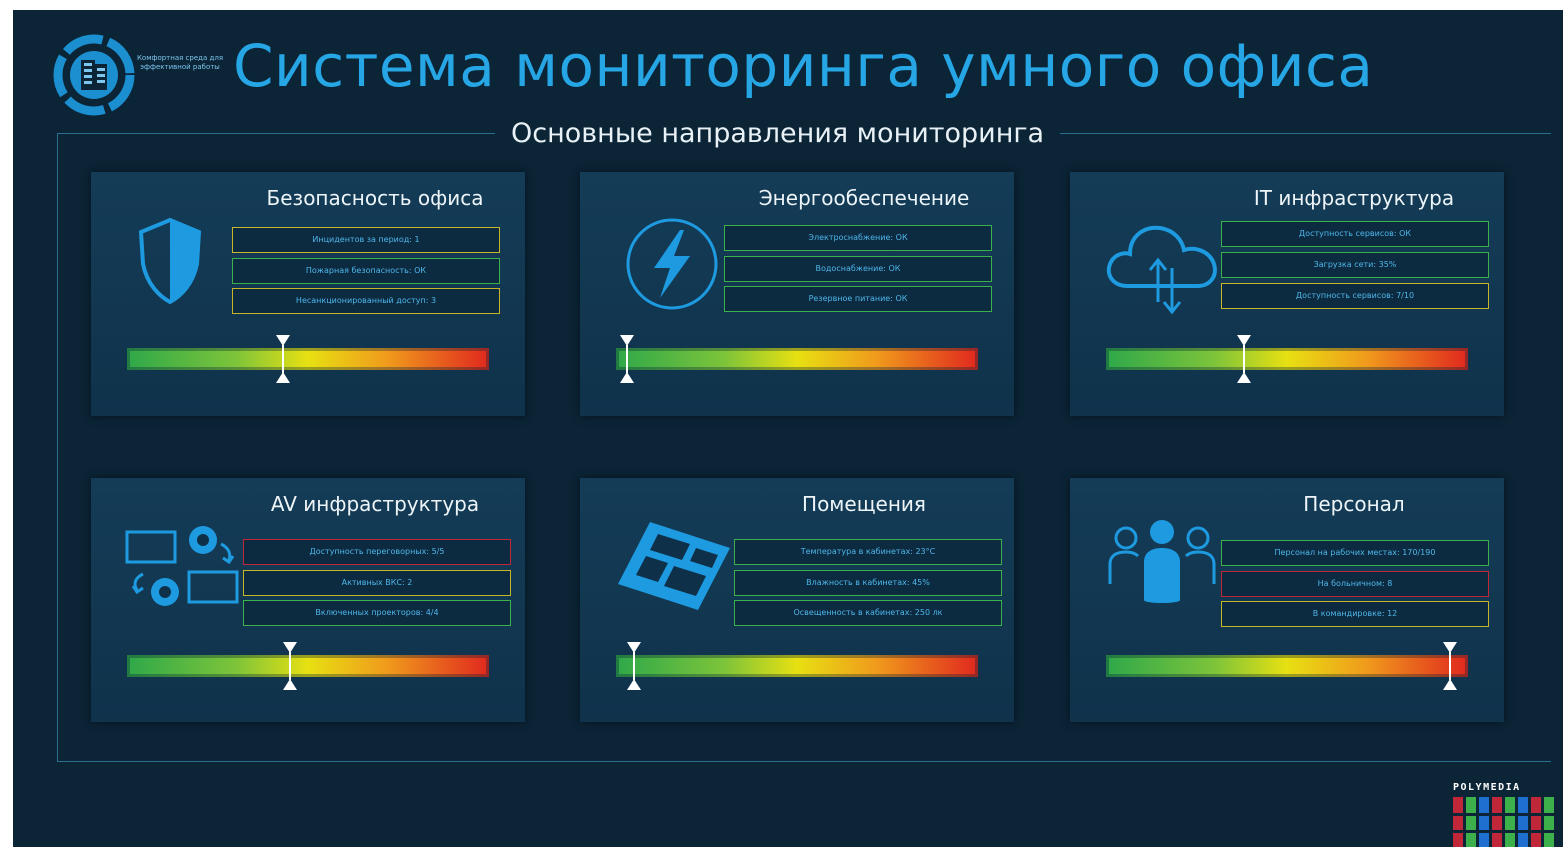 This screenshot has width=1563, height=847. What do you see at coordinates (182, 566) in the screenshot?
I see `av-devices-icon` at bounding box center [182, 566].